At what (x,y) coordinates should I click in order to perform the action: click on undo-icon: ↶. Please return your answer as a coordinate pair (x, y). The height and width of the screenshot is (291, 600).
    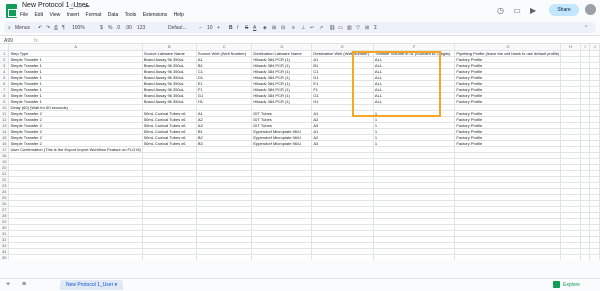
    Looking at the image, I should click on (40, 28).